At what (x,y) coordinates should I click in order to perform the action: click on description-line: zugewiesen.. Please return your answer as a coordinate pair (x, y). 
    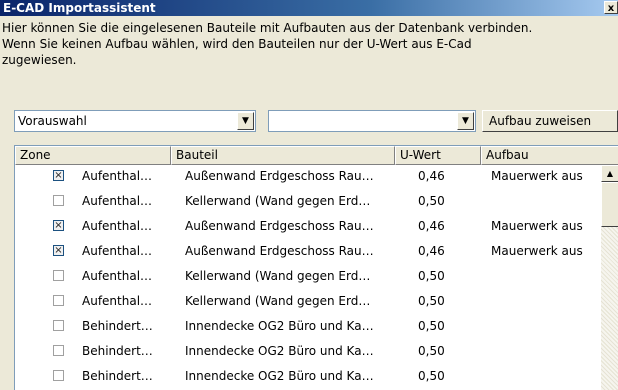
    Looking at the image, I should click on (39, 60).